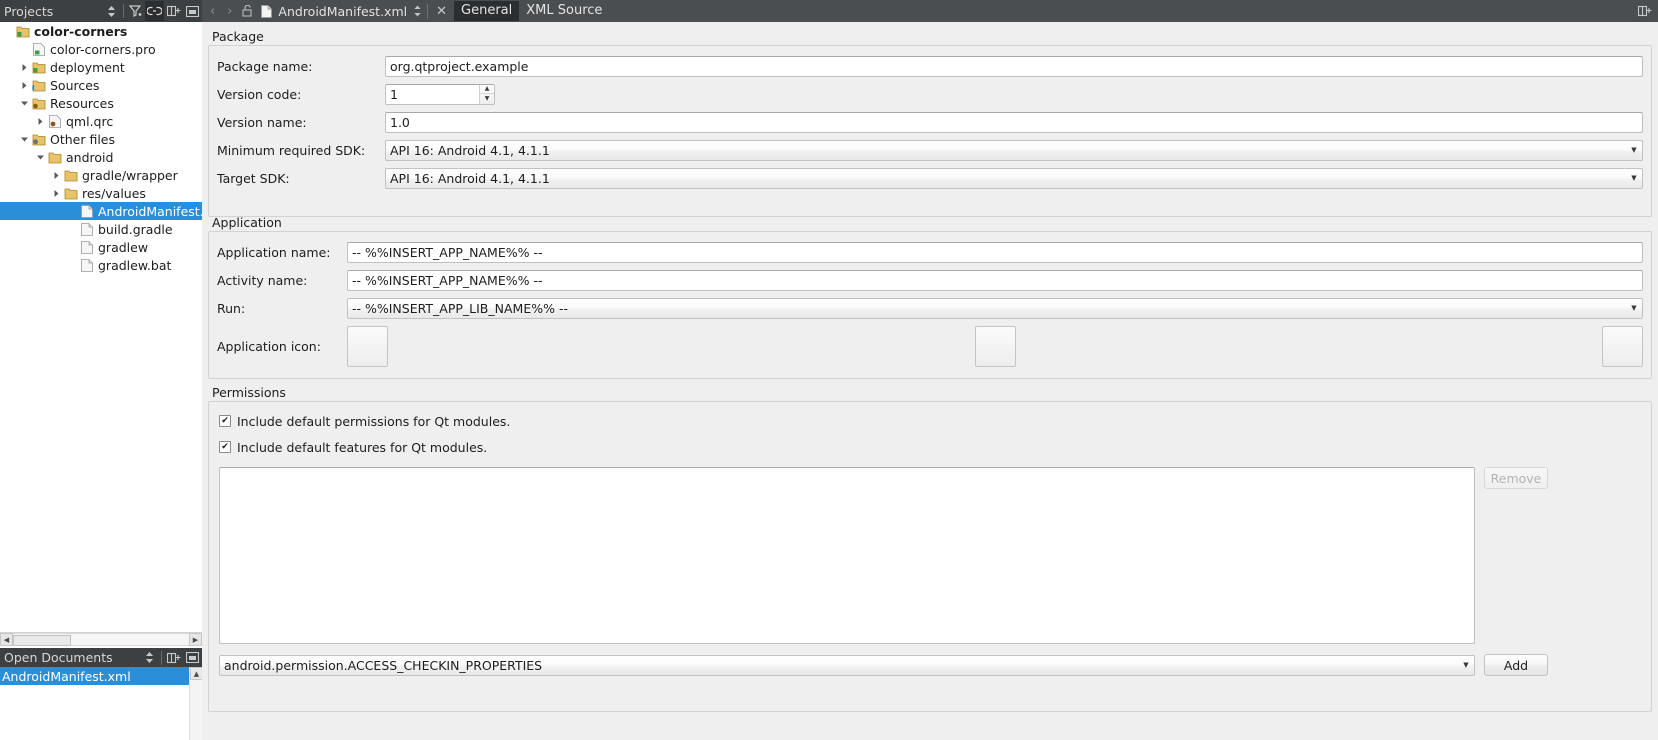 The height and width of the screenshot is (740, 1658). I want to click on tree-item-label: AndroidManifest.xml, so click(150, 211).